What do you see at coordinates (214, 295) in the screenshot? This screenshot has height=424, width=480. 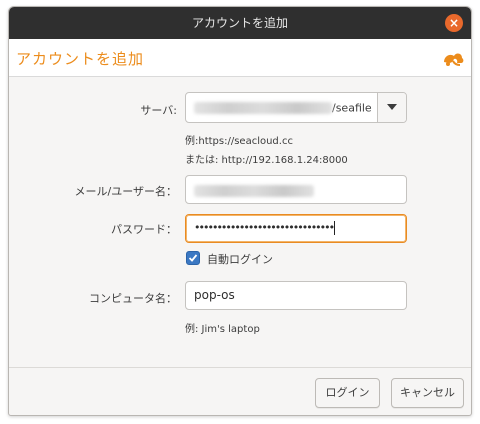 I see `computer-name-value: pop-os` at bounding box center [214, 295].